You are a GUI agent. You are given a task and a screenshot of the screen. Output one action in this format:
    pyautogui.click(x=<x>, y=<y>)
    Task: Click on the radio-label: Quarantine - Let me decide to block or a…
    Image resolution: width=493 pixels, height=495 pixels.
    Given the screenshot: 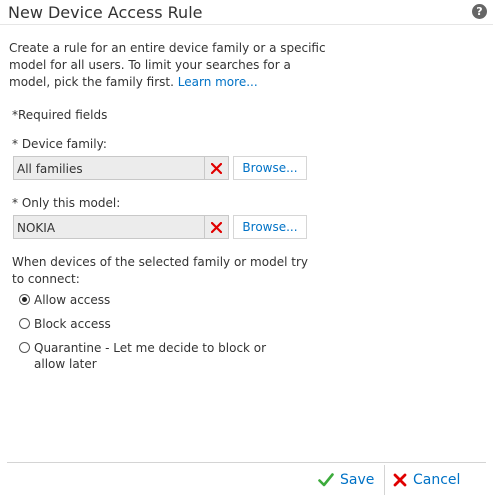 What is the action you would take?
    pyautogui.click(x=150, y=356)
    